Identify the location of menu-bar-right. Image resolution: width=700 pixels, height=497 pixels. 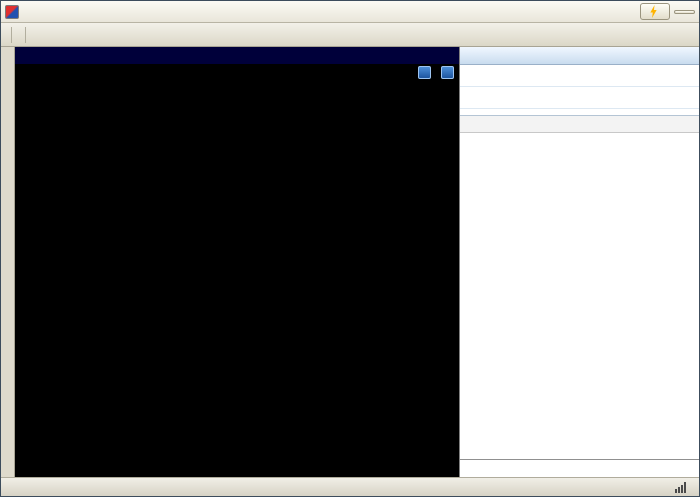
(667, 11).